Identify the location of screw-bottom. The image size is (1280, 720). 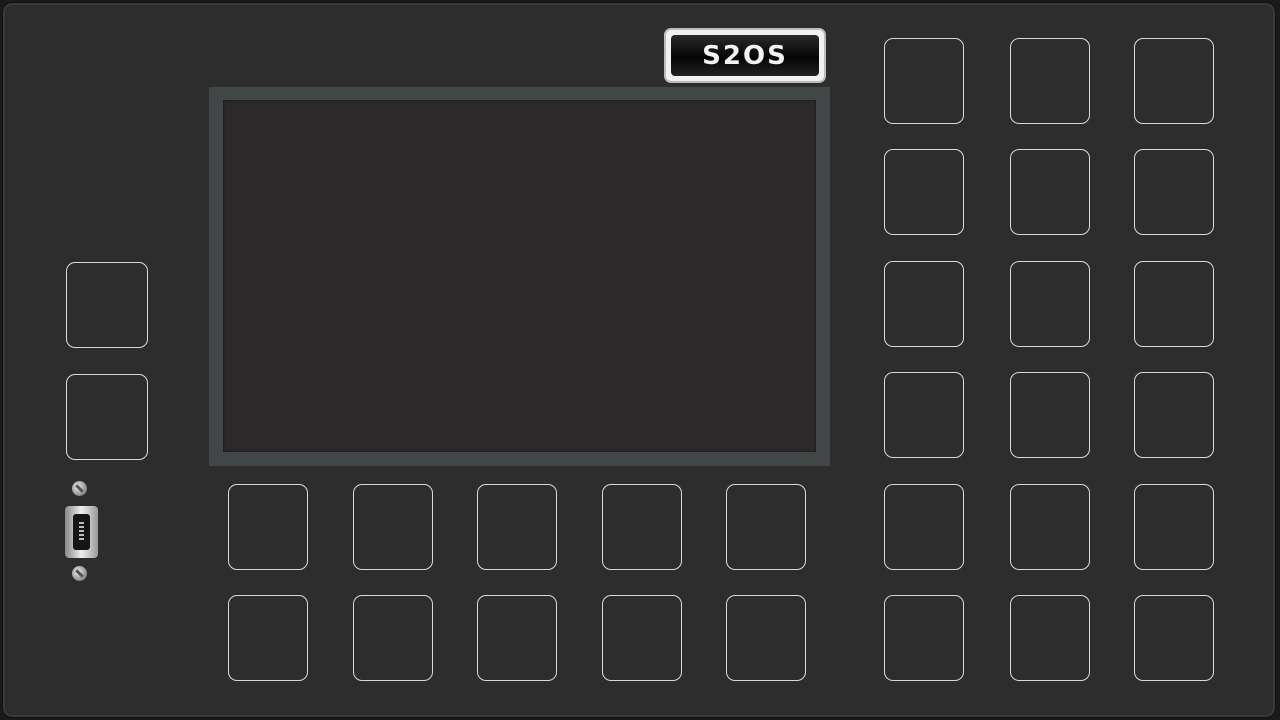
(79, 573).